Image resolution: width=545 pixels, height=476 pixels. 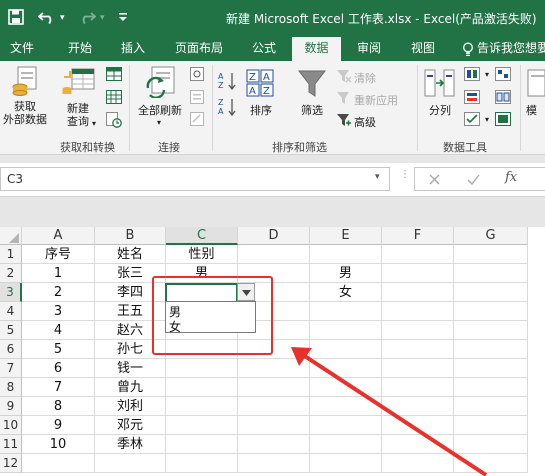 What do you see at coordinates (25, 113) in the screenshot?
I see `get-external-data-button: 获取 外部数据` at bounding box center [25, 113].